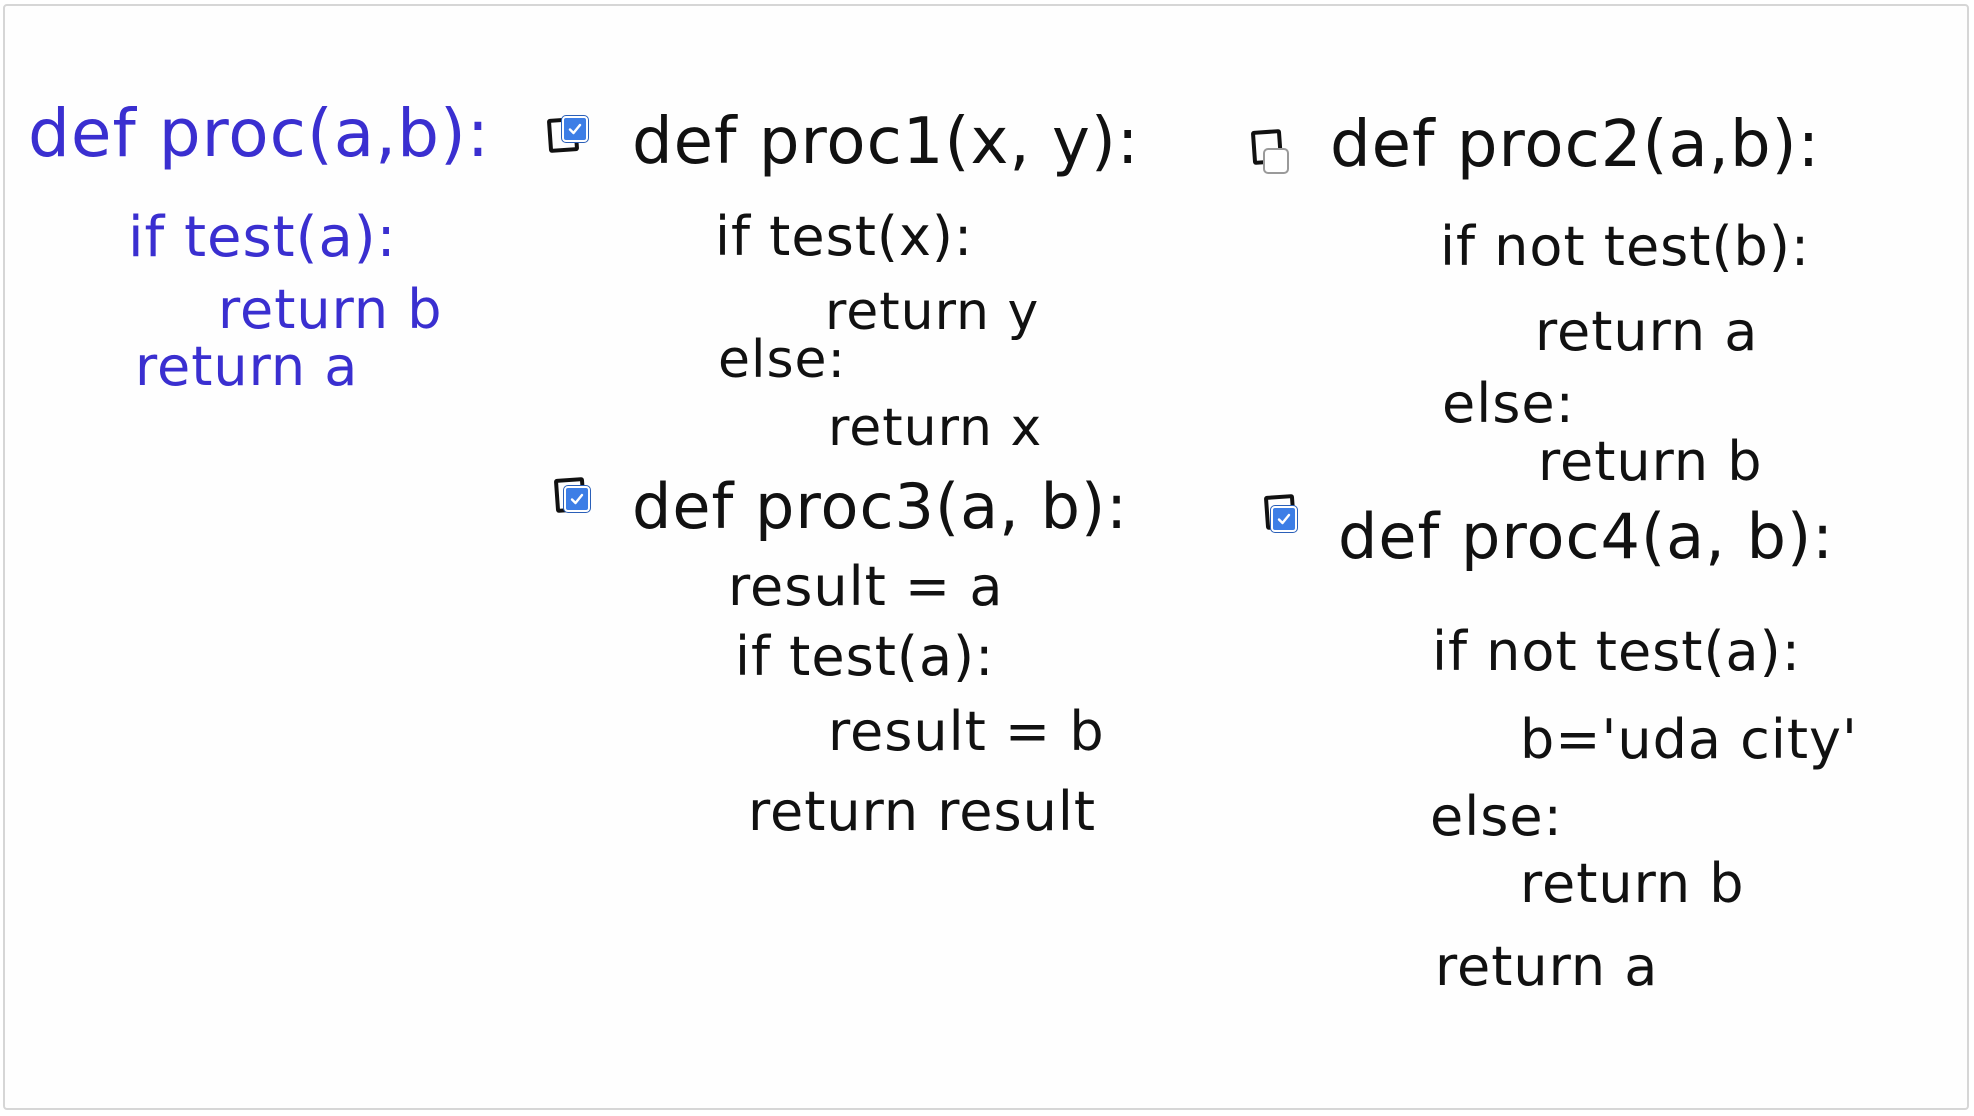  I want to click on proc4-line-else: else:, so click(1496, 816).